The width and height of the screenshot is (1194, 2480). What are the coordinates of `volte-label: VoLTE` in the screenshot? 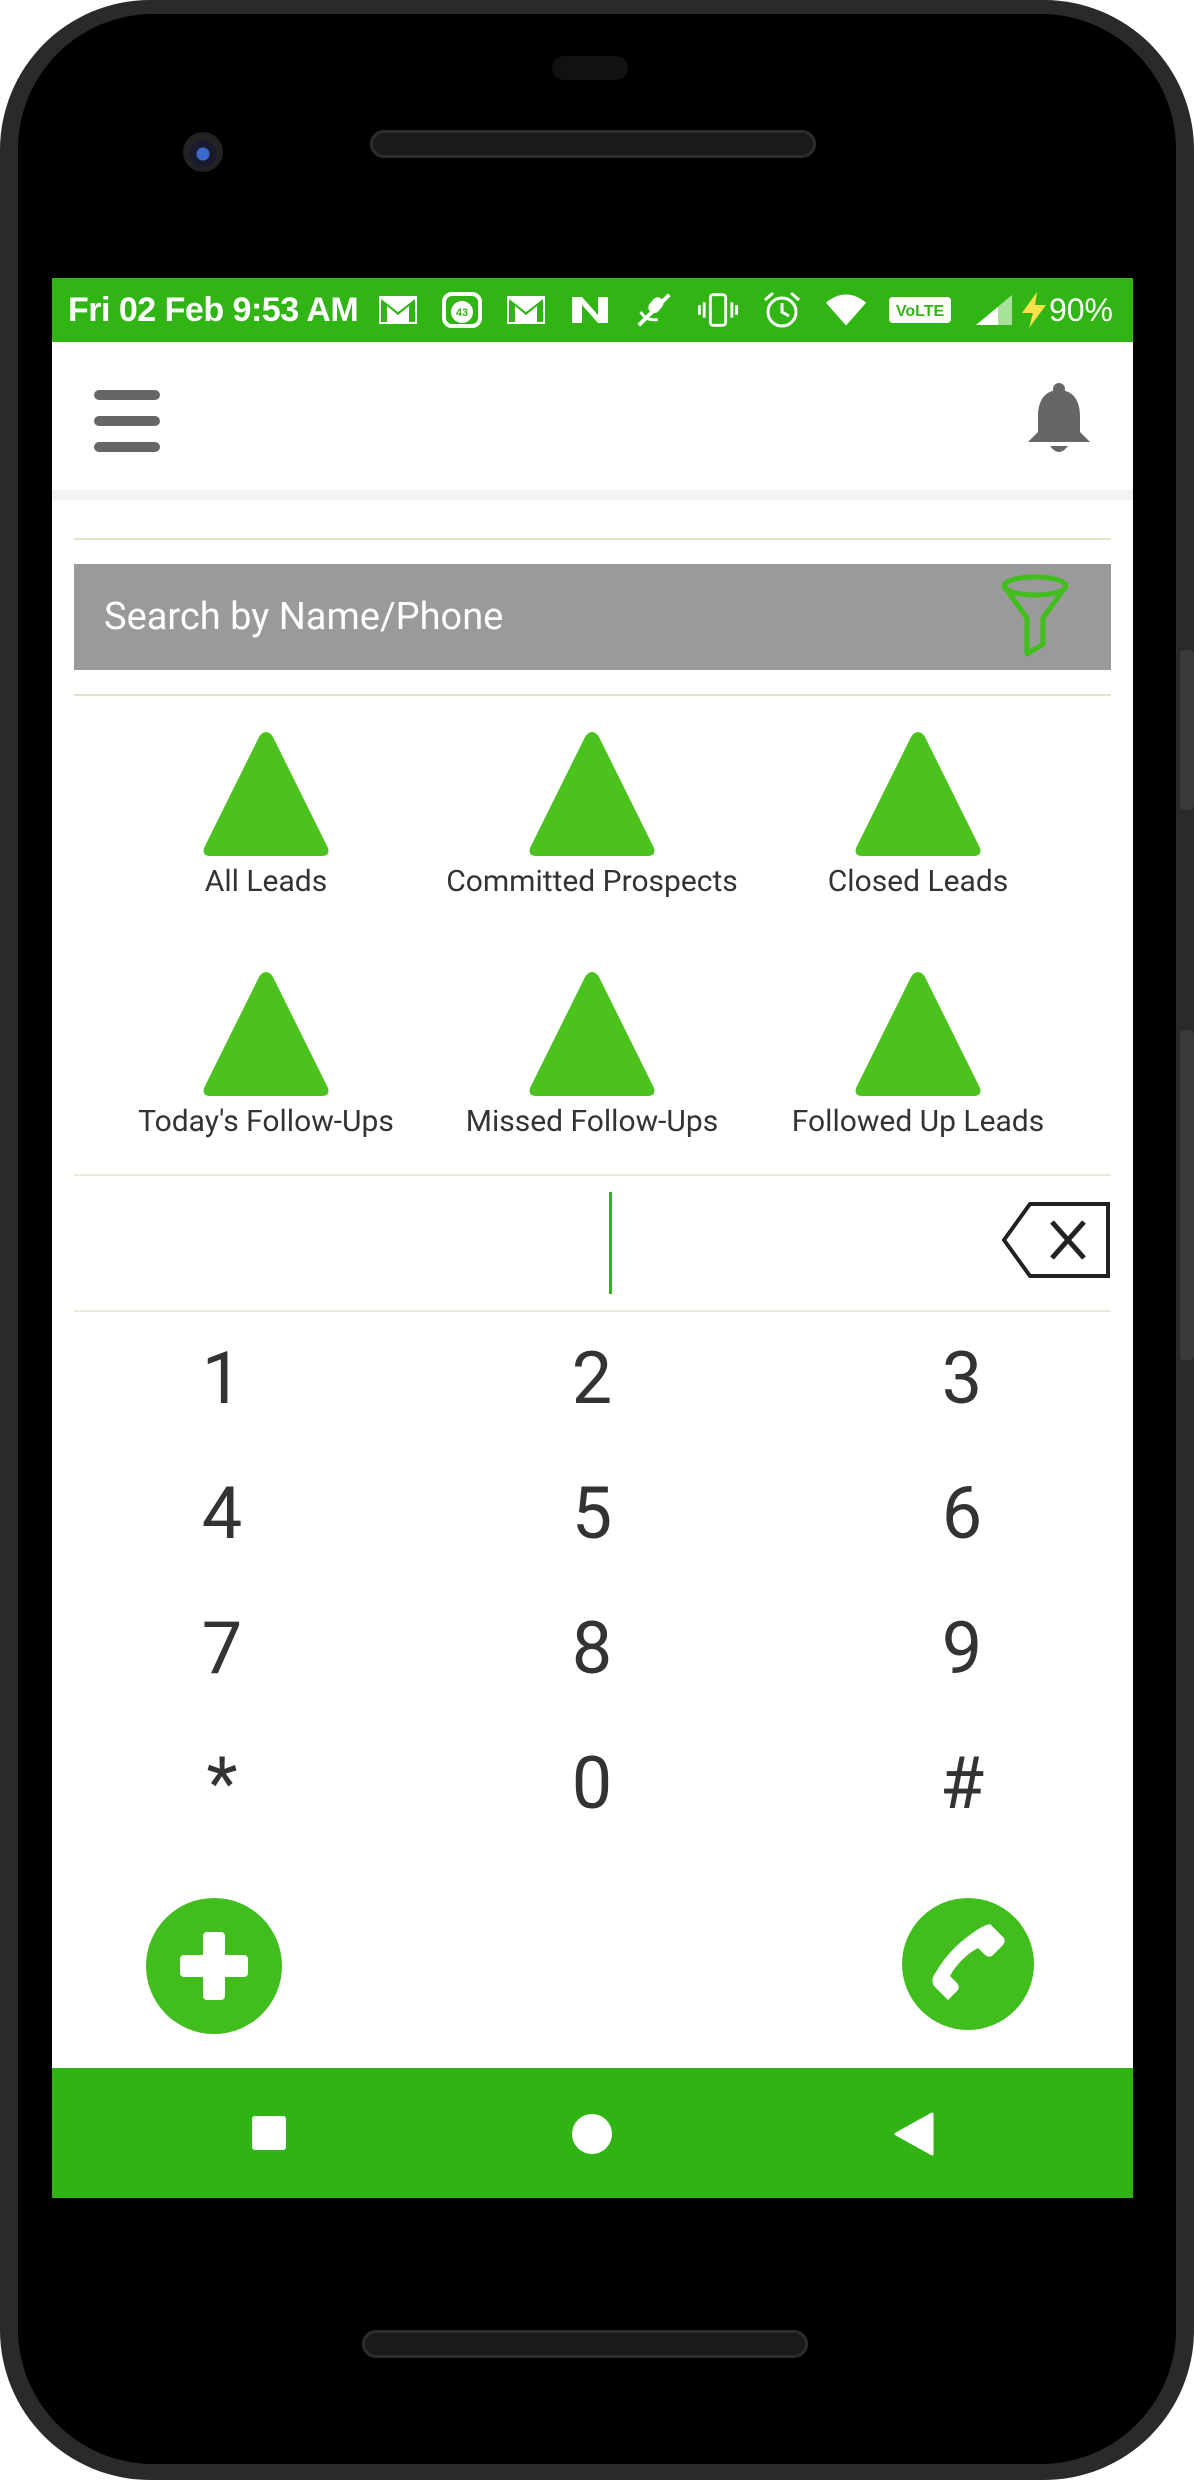 It's located at (920, 311).